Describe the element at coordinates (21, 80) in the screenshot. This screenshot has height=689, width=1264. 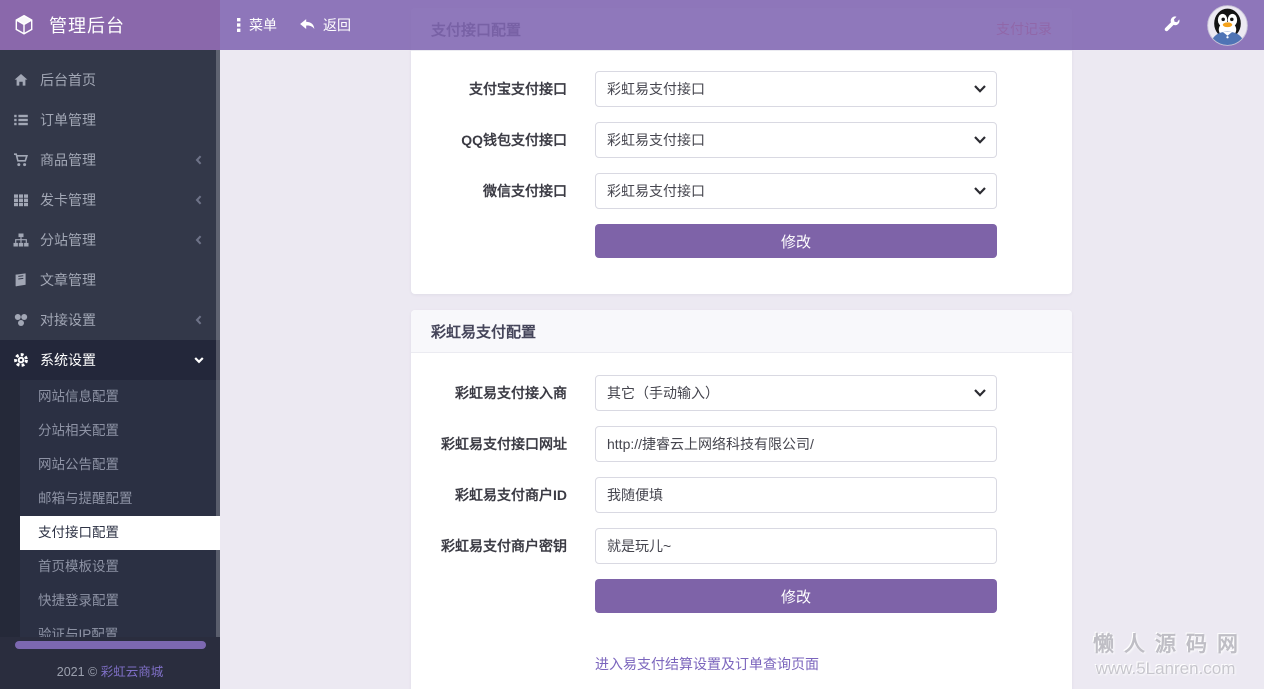
I see `home-icon` at that location.